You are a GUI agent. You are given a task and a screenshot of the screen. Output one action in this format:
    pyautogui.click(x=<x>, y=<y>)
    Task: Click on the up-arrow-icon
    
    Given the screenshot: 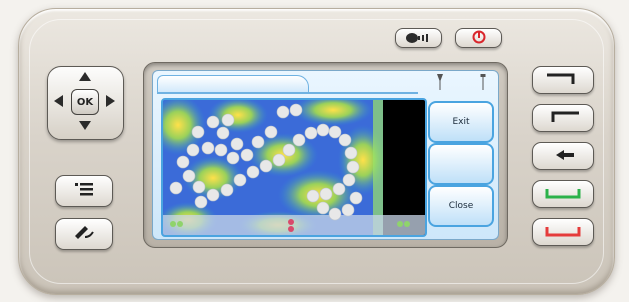 What is the action you would take?
    pyautogui.click(x=85, y=76)
    